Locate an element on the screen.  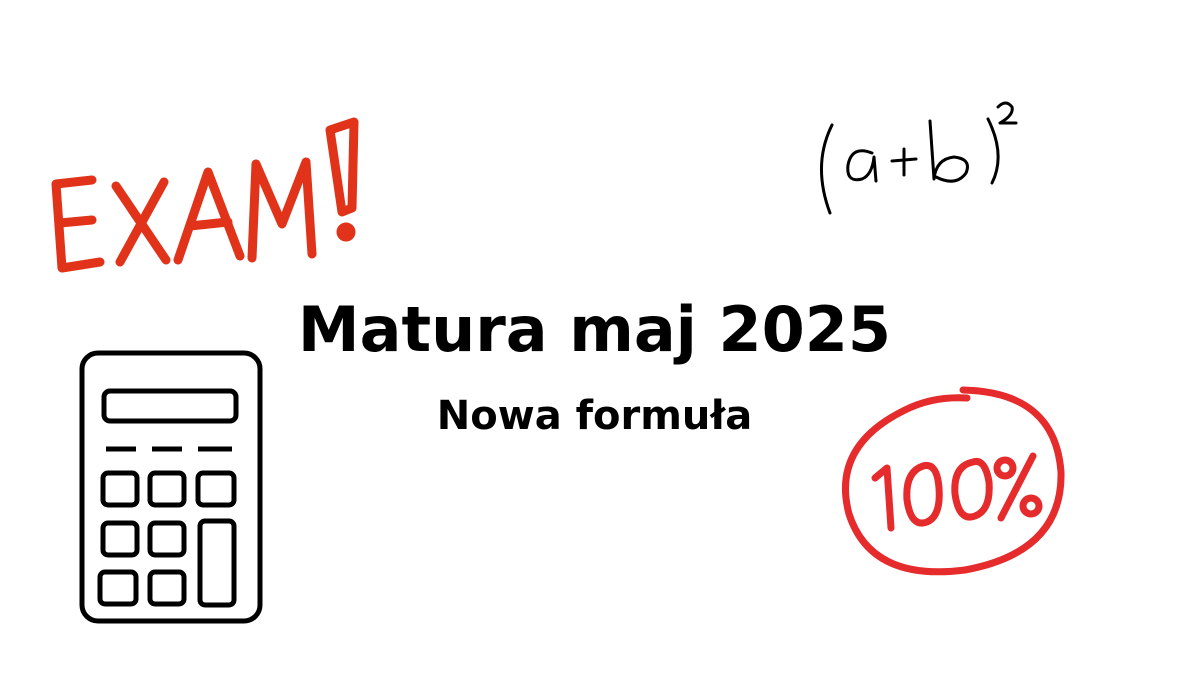
calculator-icon is located at coordinates (171, 487).